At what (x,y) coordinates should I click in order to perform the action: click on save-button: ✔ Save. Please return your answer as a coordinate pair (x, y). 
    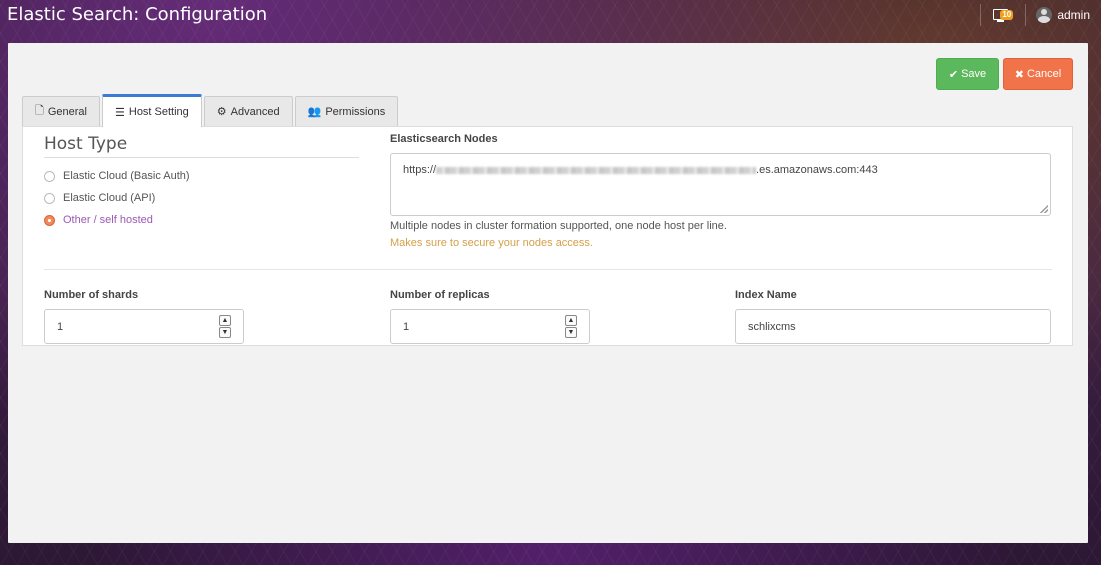
    Looking at the image, I should click on (967, 74).